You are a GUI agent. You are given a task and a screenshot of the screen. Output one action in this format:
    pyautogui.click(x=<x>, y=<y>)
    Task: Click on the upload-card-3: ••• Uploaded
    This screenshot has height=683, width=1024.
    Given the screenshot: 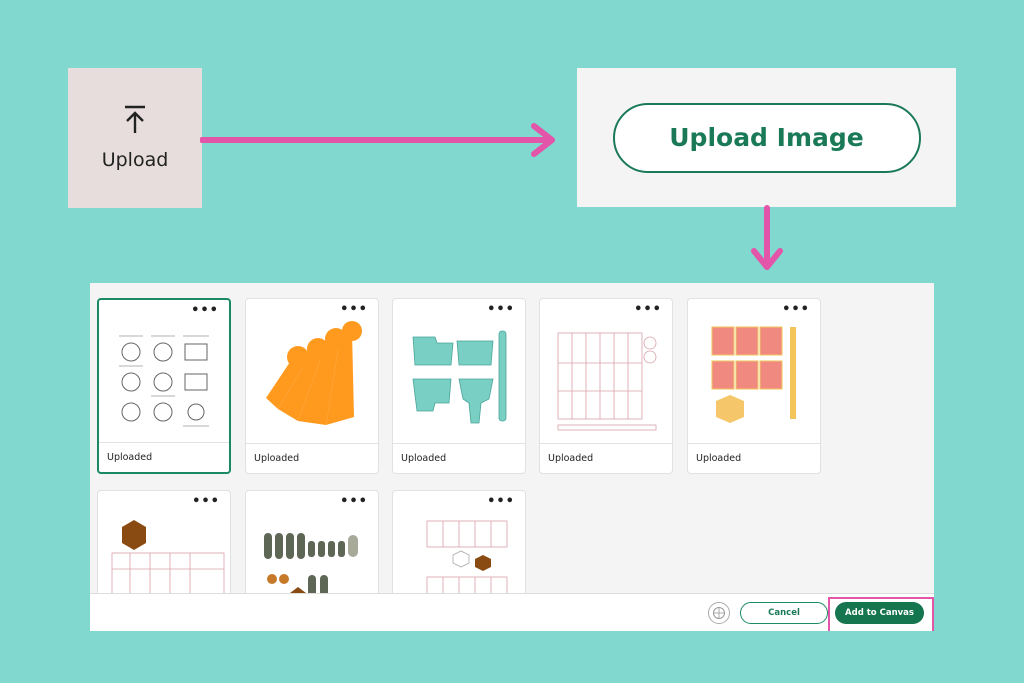 What is the action you would take?
    pyautogui.click(x=459, y=386)
    